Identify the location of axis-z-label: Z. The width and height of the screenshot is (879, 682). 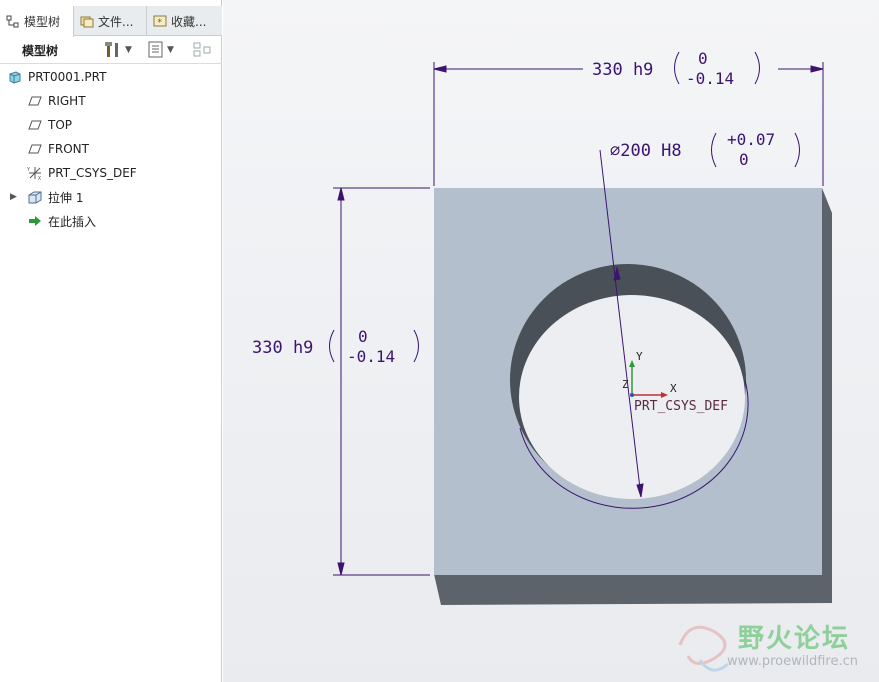
(625, 384).